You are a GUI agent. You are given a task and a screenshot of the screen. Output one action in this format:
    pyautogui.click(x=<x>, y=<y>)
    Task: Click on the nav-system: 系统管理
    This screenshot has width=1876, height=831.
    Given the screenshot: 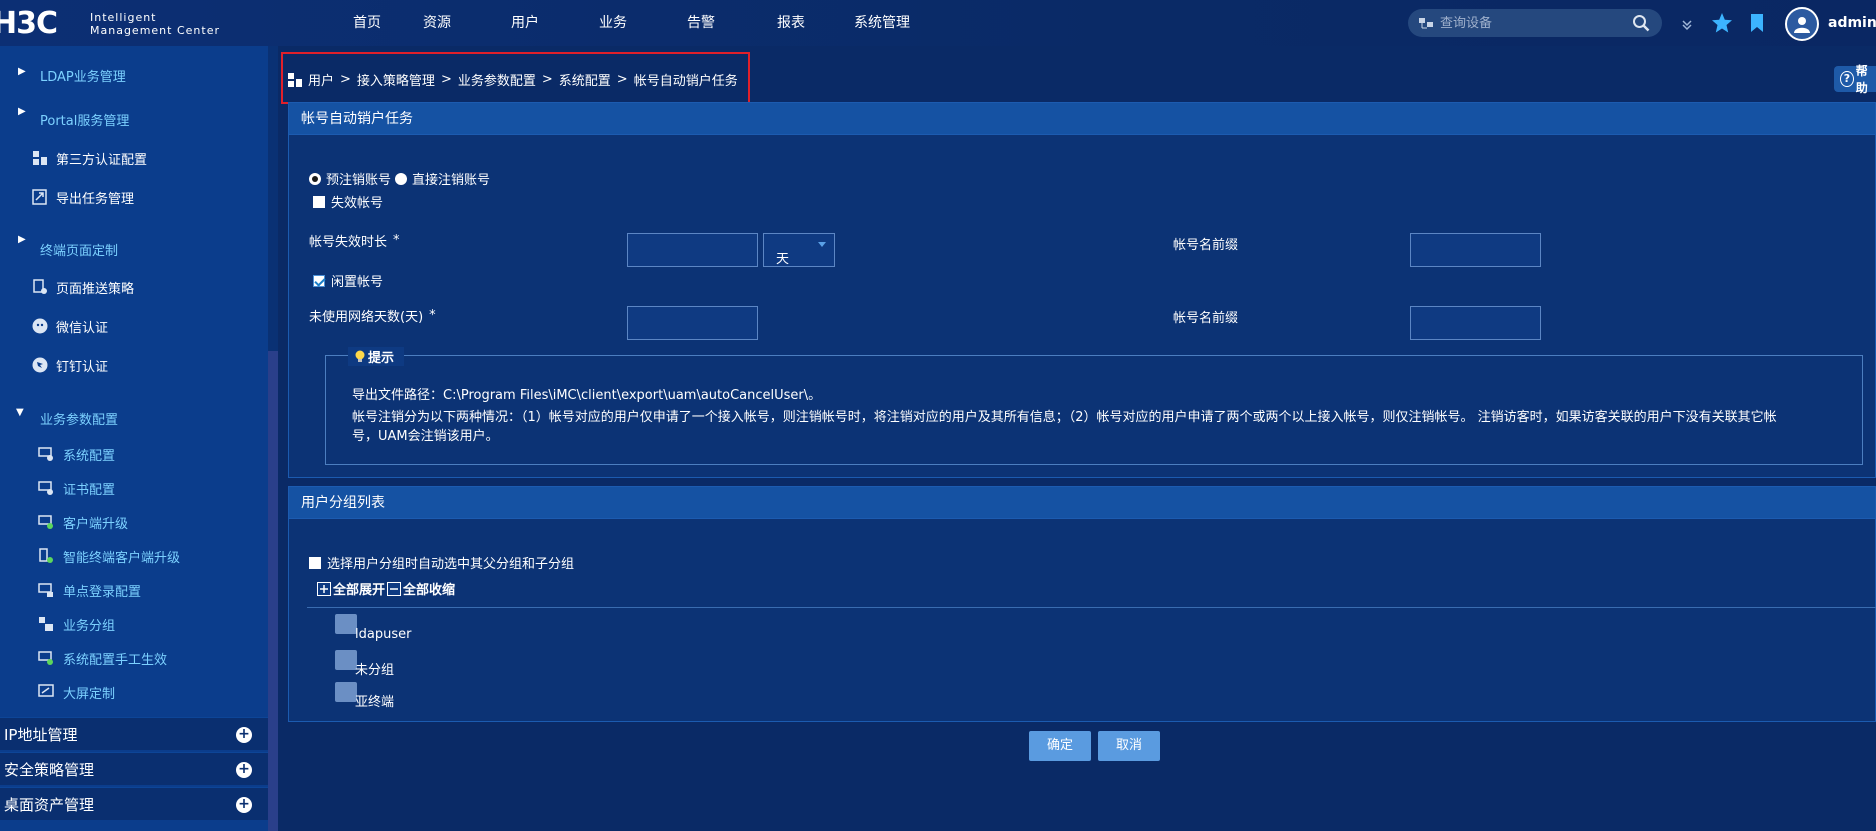 What is the action you would take?
    pyautogui.click(x=882, y=23)
    